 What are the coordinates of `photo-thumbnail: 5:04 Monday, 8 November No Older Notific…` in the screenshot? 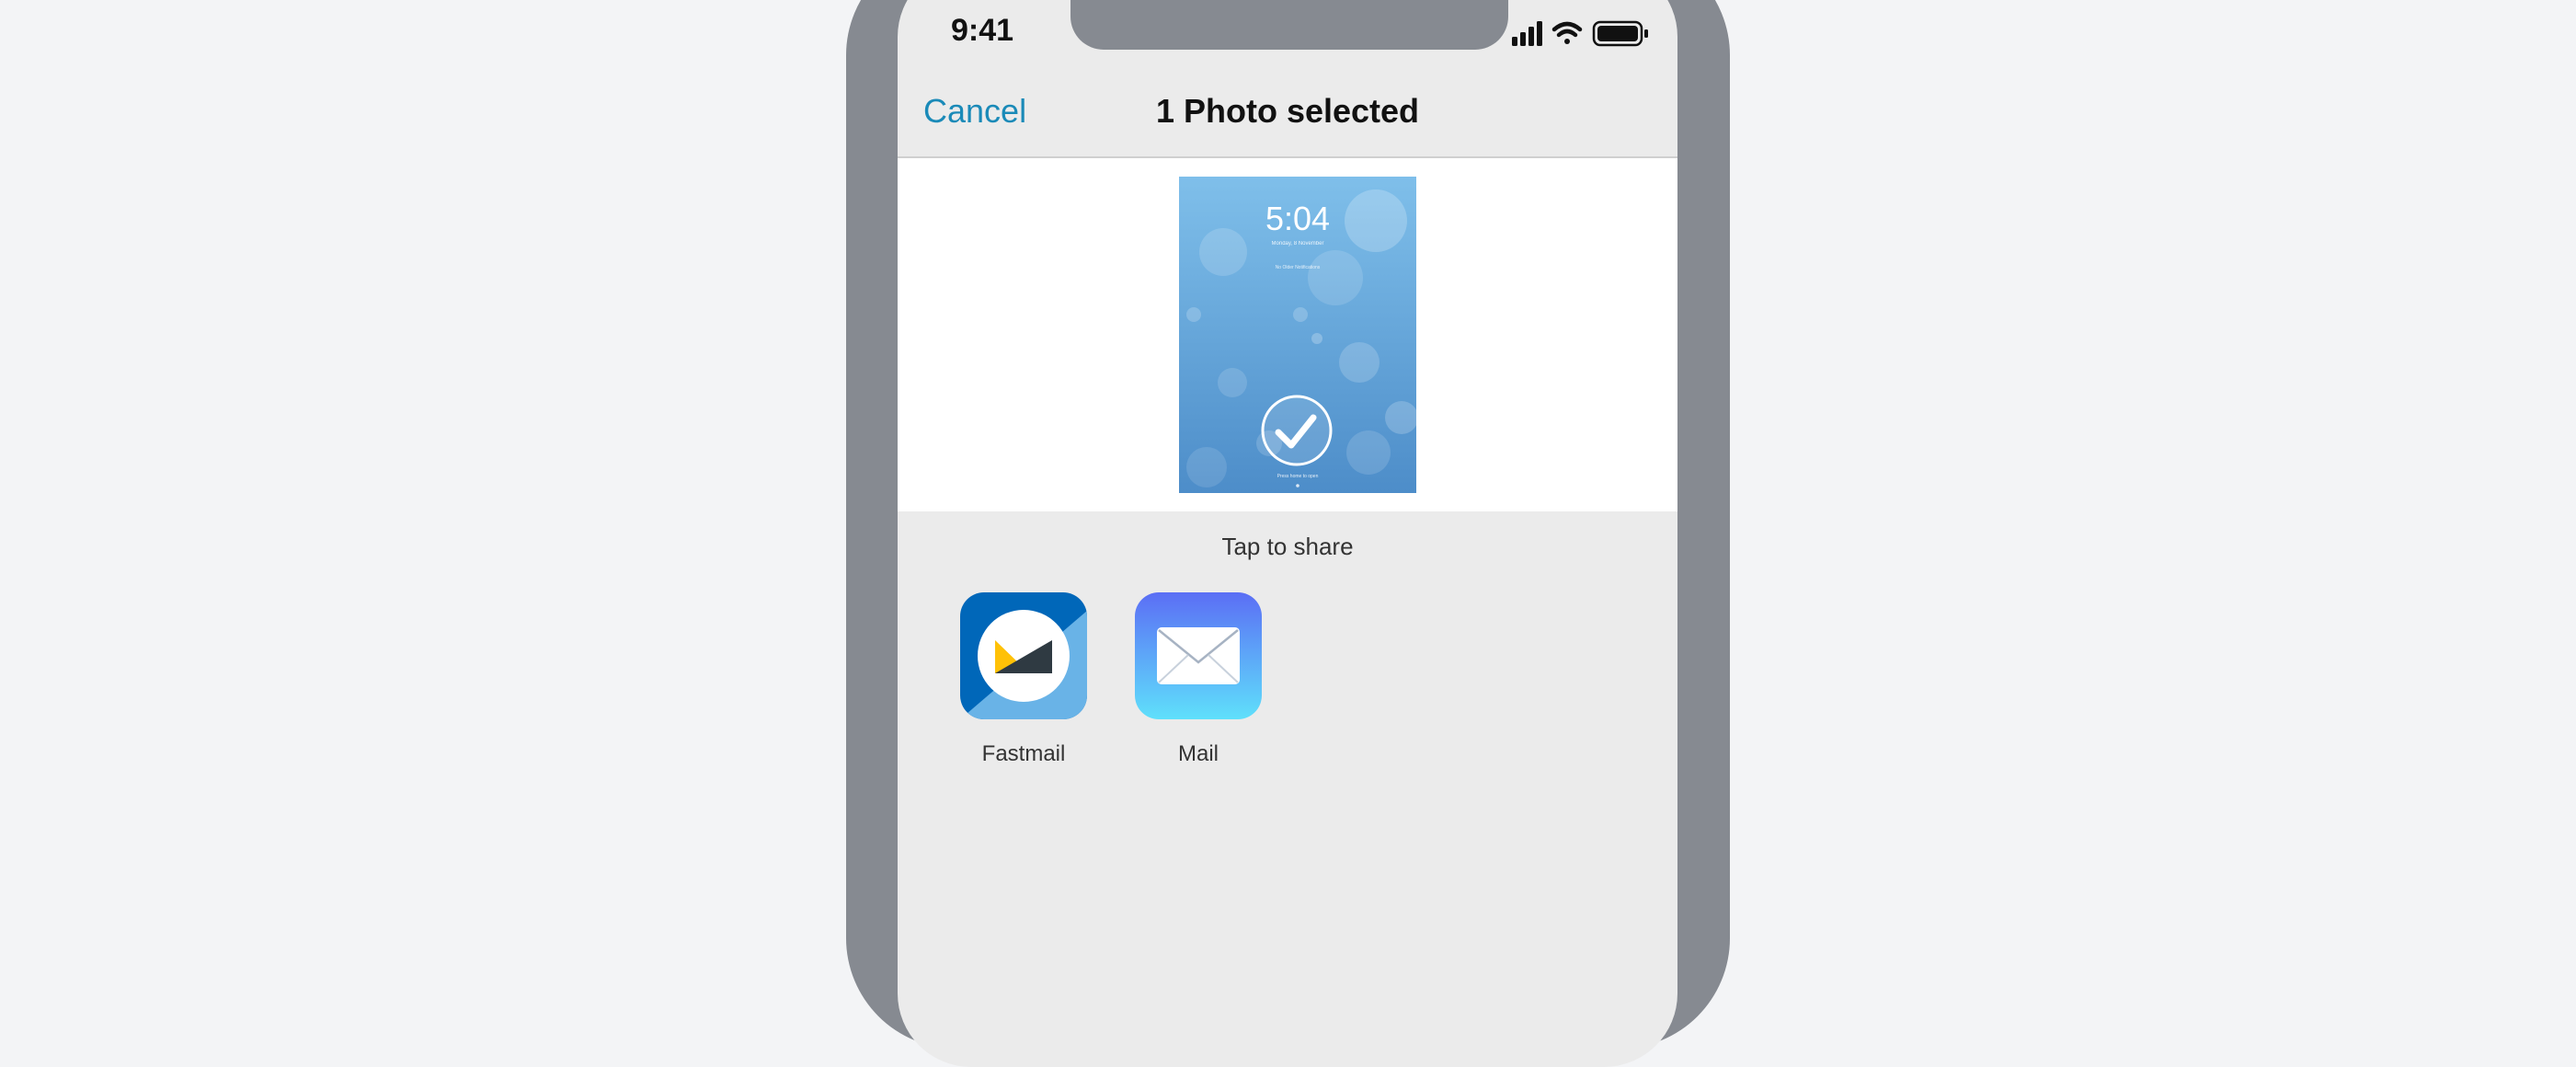 It's located at (1297, 335).